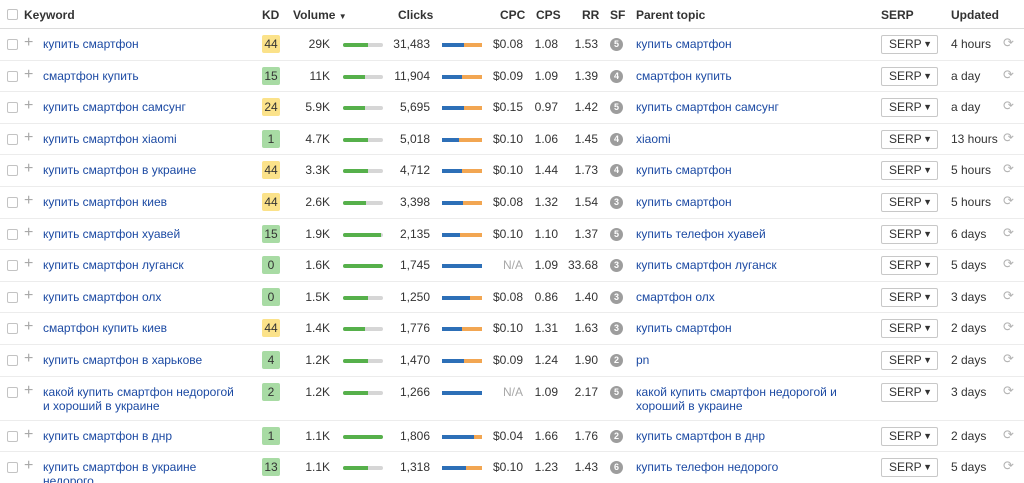 The width and height of the screenshot is (1024, 483). I want to click on col-kd: KD, so click(270, 15).